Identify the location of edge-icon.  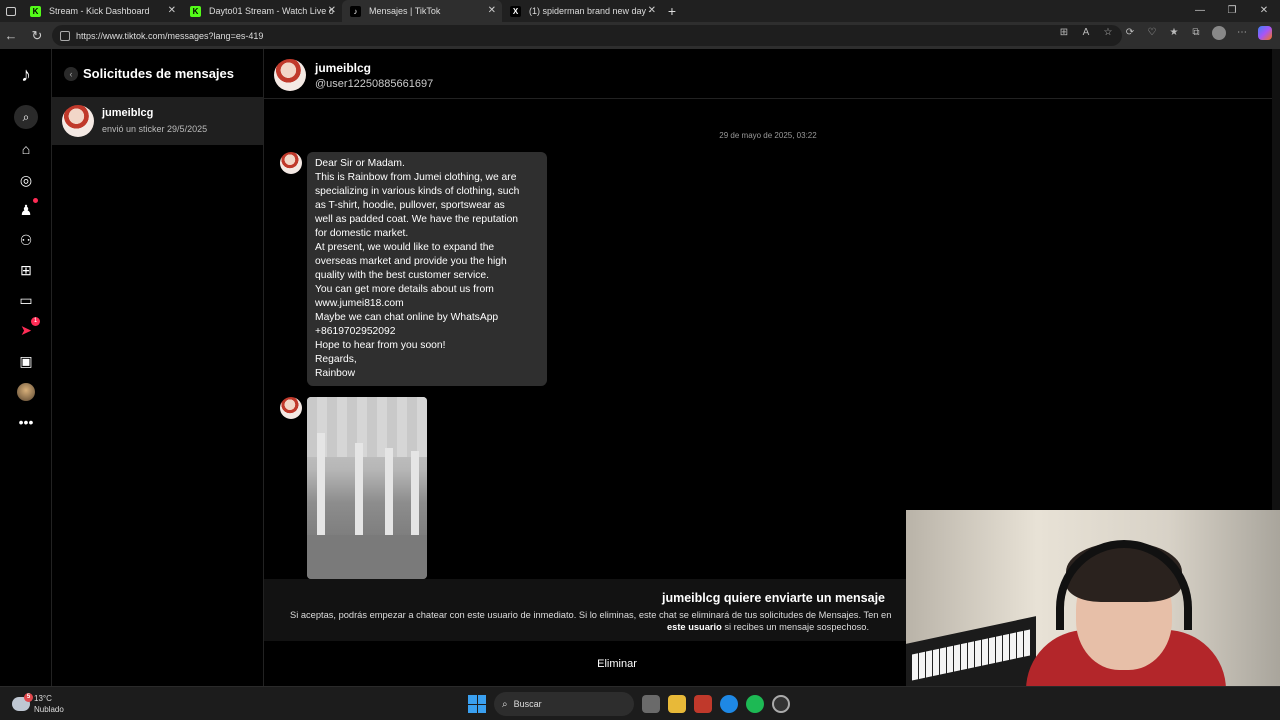
(729, 704).